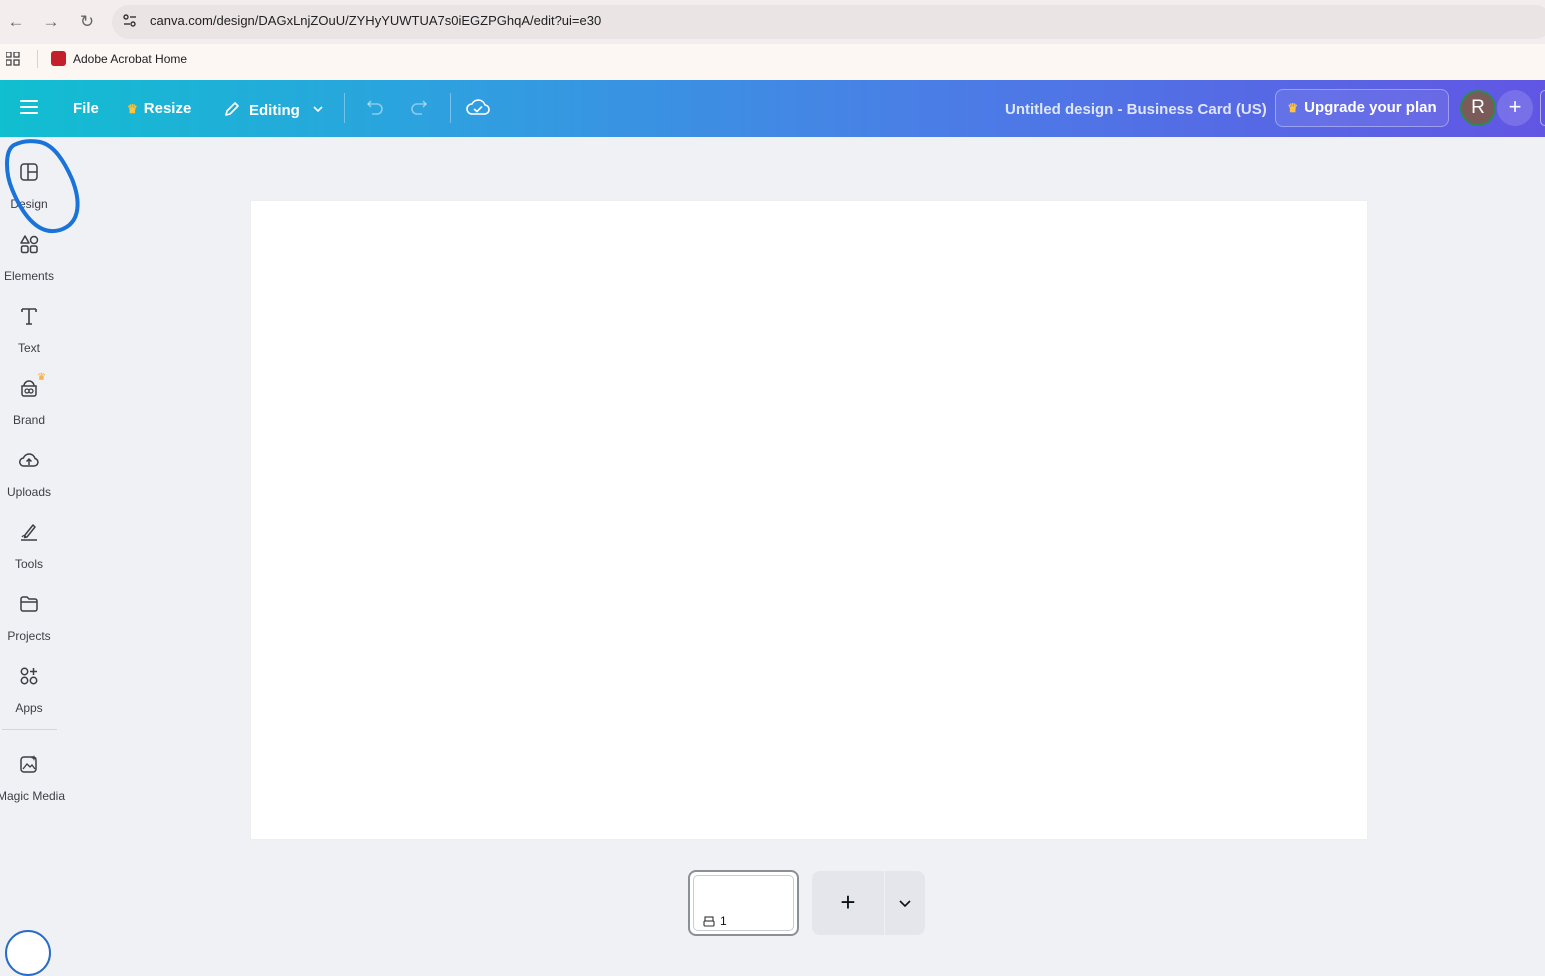 This screenshot has height=976, width=1545. I want to click on bookmarks-bar, so click(772, 62).